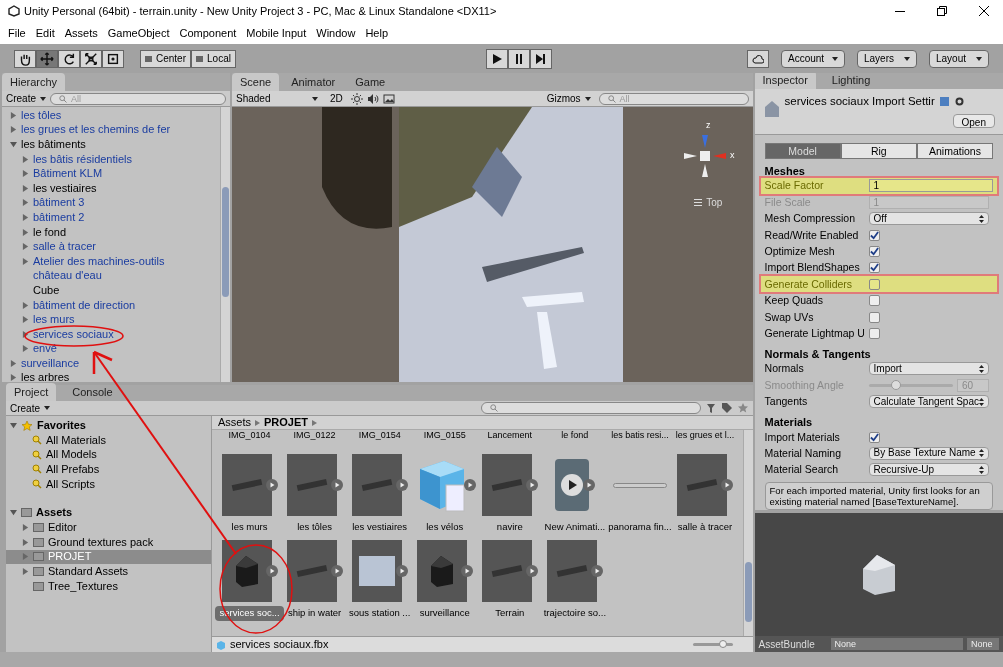 The width and height of the screenshot is (1003, 667). Describe the element at coordinates (928, 453) in the screenshot. I see `dropdown: By Base Texture Name` at that location.